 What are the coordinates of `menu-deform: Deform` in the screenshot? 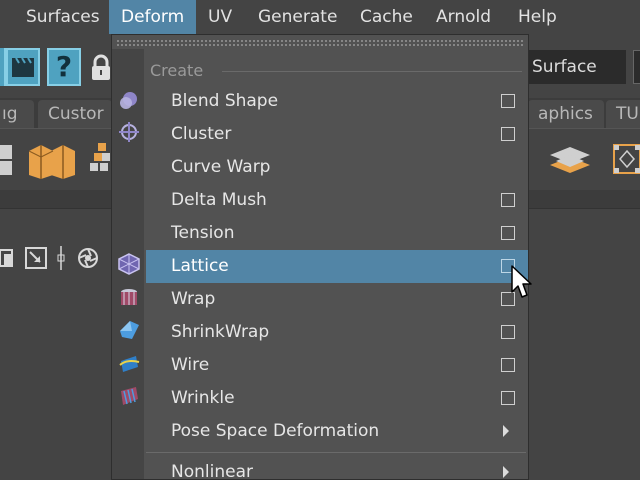 It's located at (153, 17).